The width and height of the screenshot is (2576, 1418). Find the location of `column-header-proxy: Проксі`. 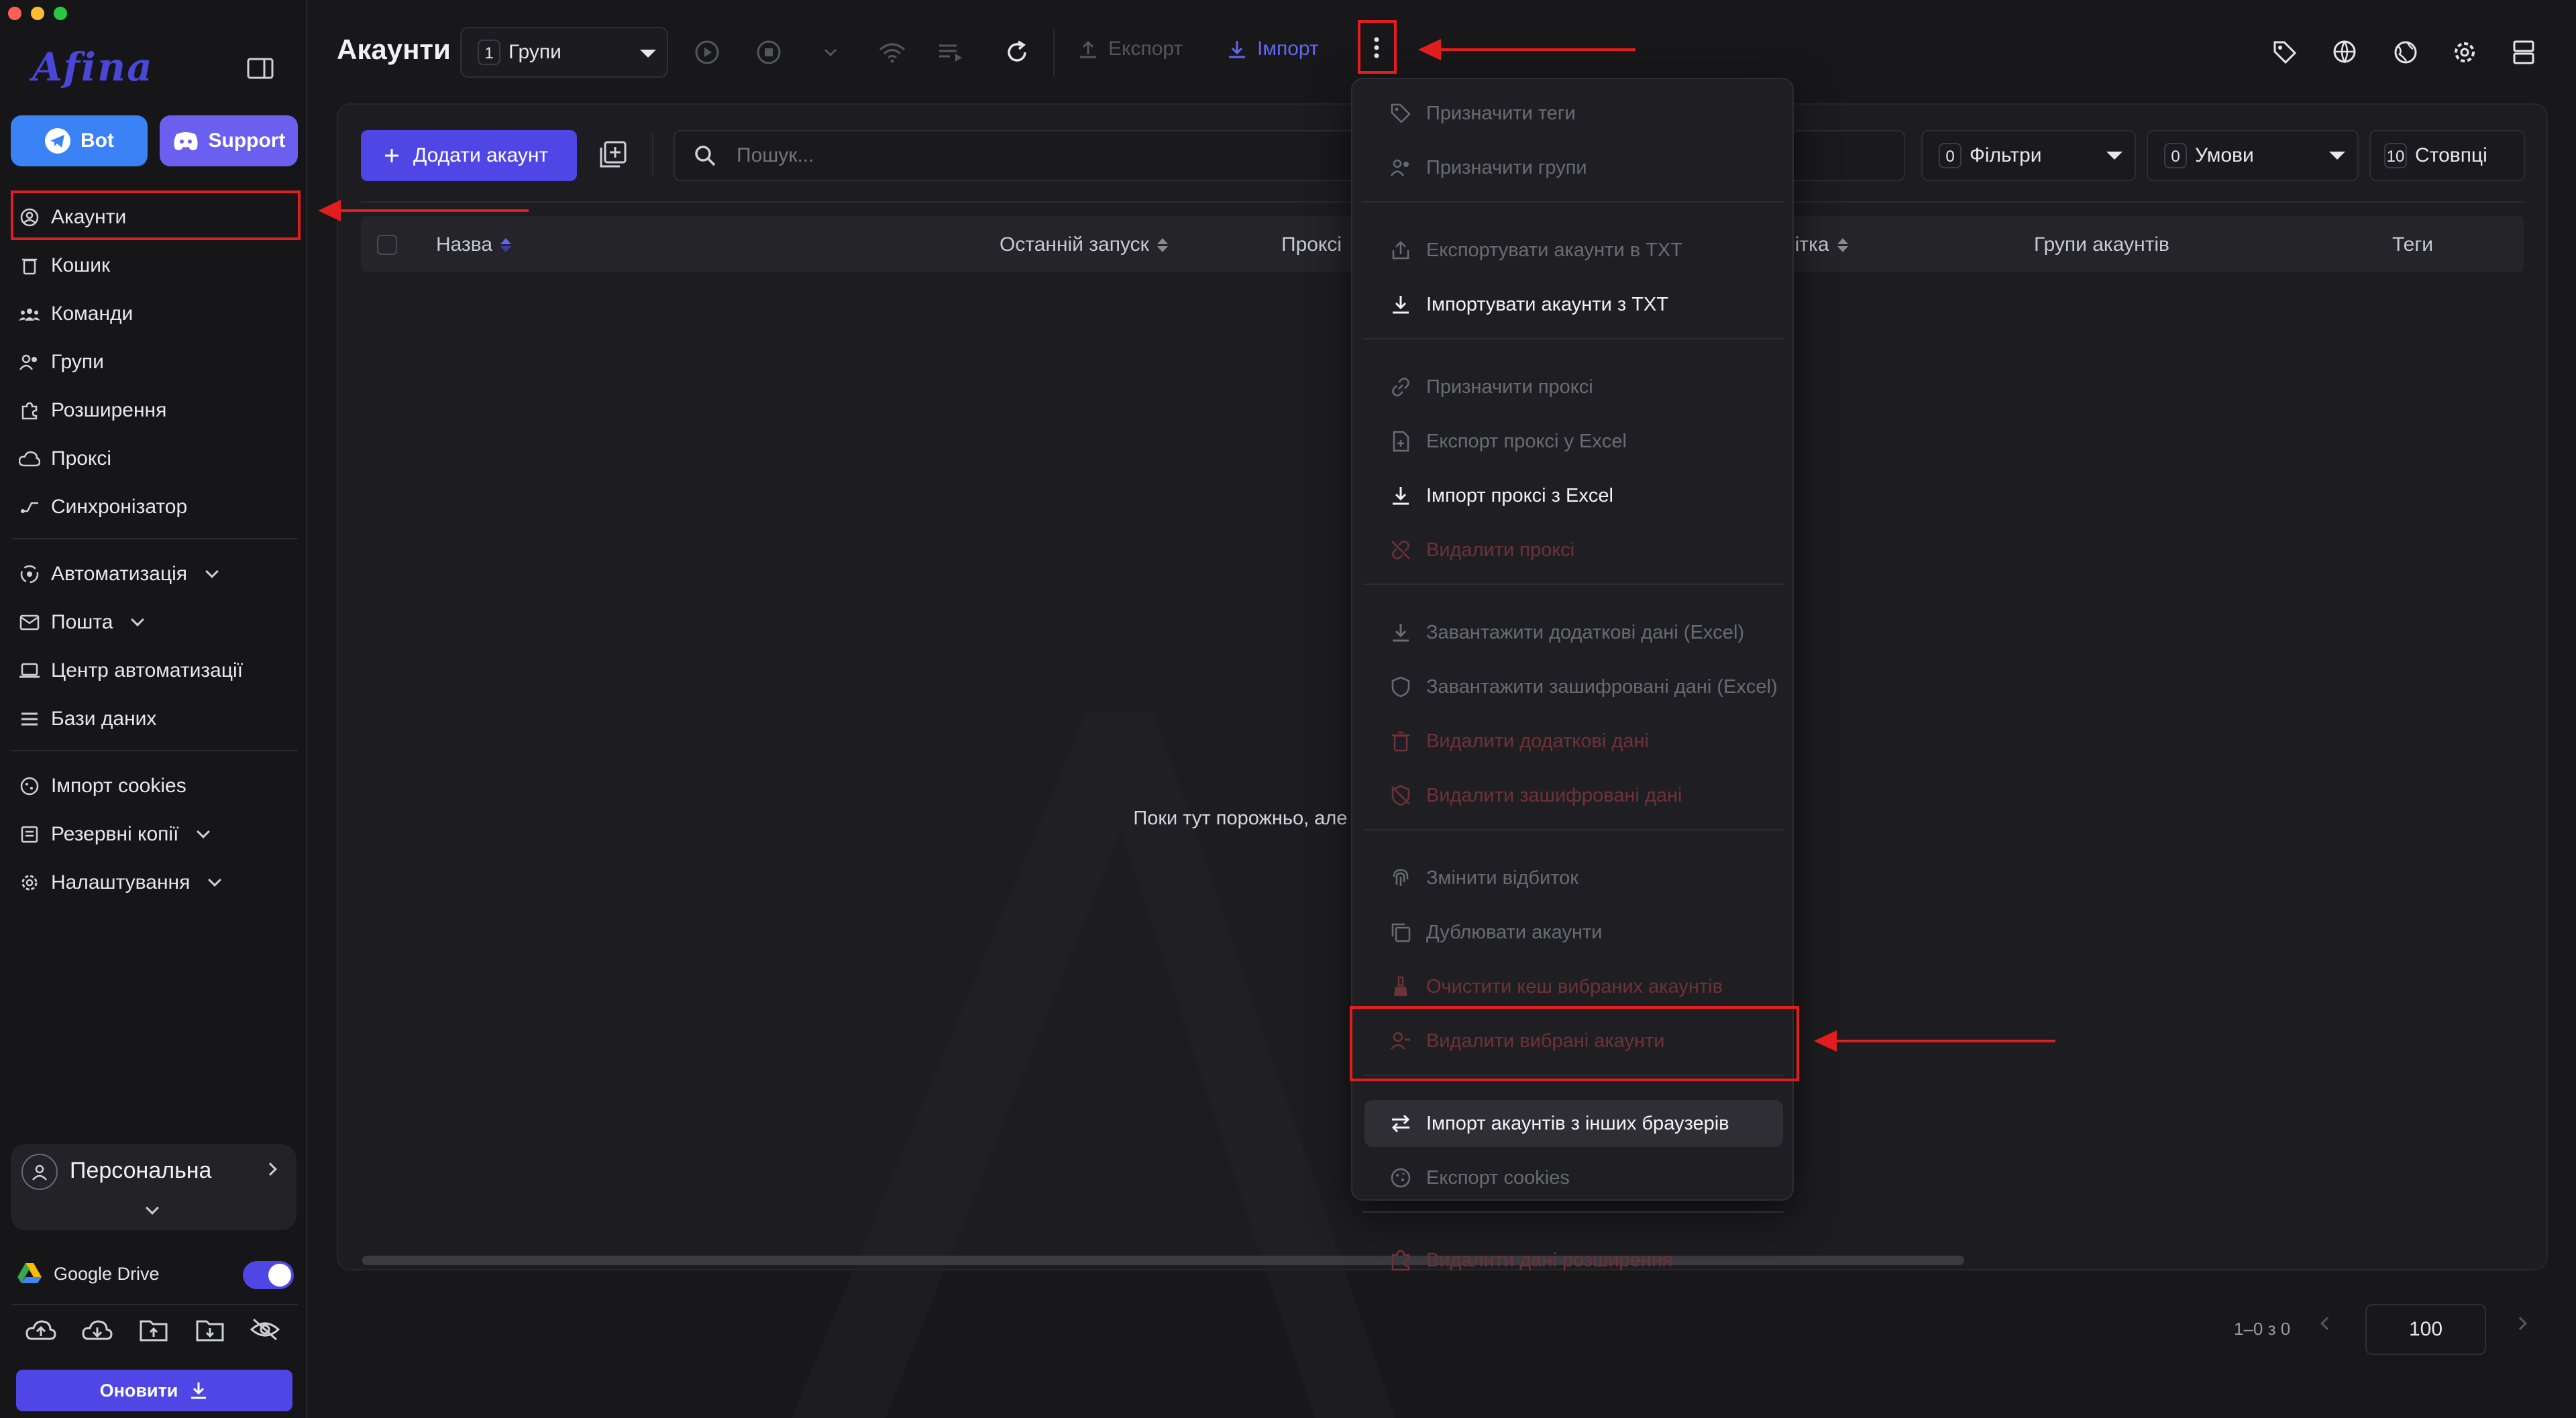

column-header-proxy: Проксі is located at coordinates (1311, 244).